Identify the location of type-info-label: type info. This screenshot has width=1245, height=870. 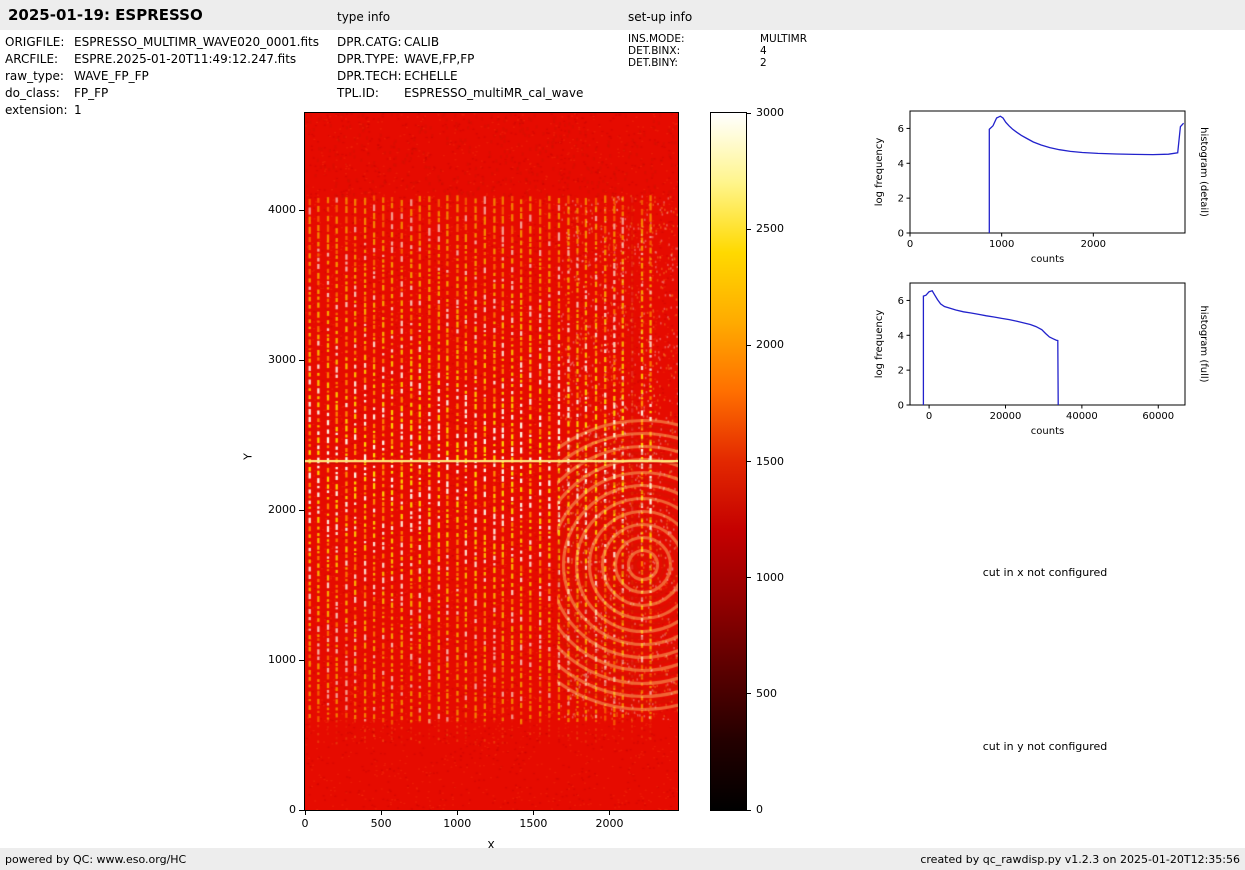
(364, 17).